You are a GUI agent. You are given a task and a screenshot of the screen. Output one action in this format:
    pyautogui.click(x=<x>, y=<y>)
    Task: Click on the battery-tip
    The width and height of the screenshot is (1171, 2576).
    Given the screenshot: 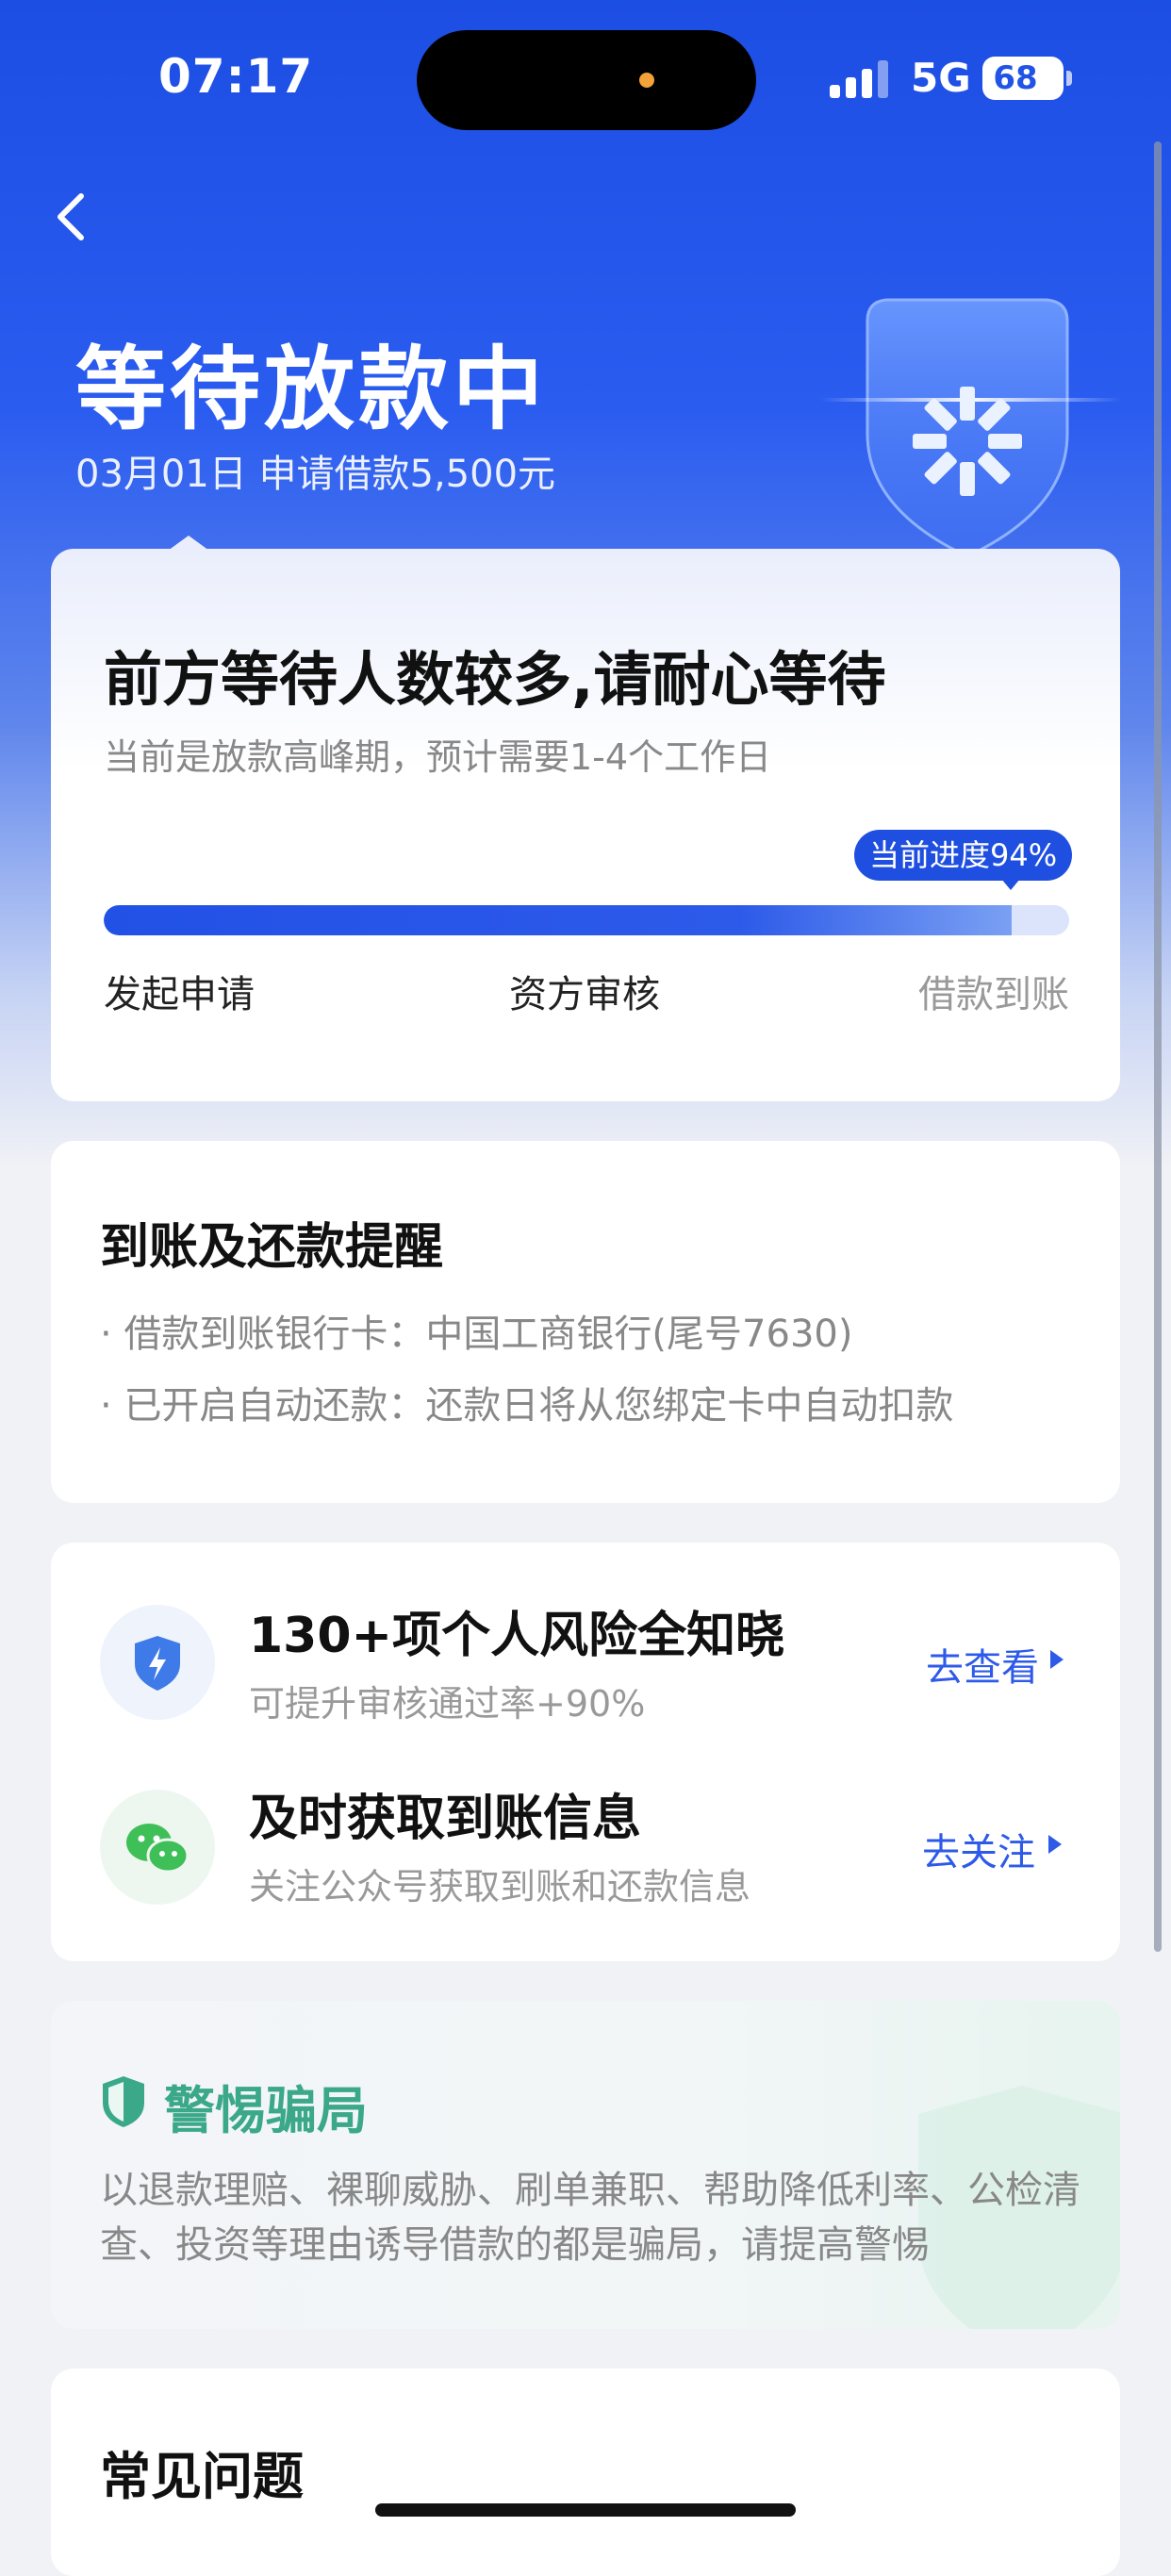 What is the action you would take?
    pyautogui.click(x=1069, y=78)
    